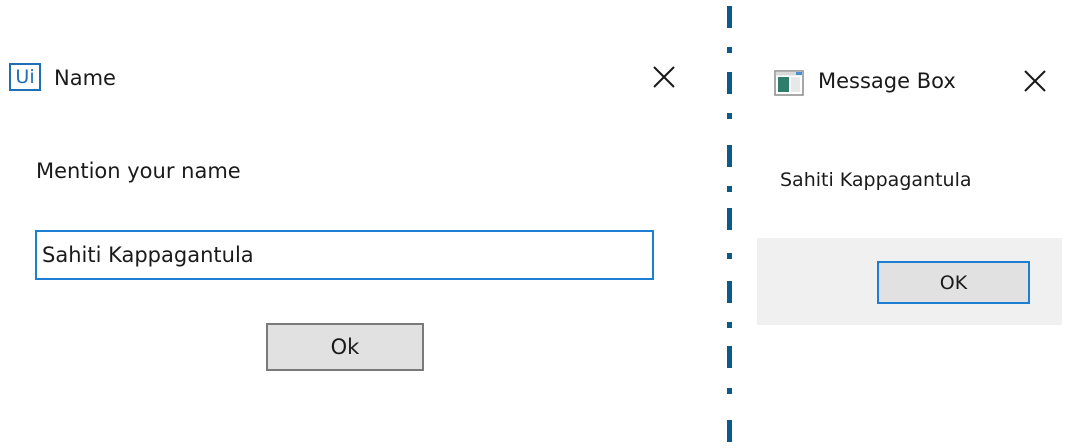  Describe the element at coordinates (138, 171) in the screenshot. I see `prompt-label: Mention your name` at that location.